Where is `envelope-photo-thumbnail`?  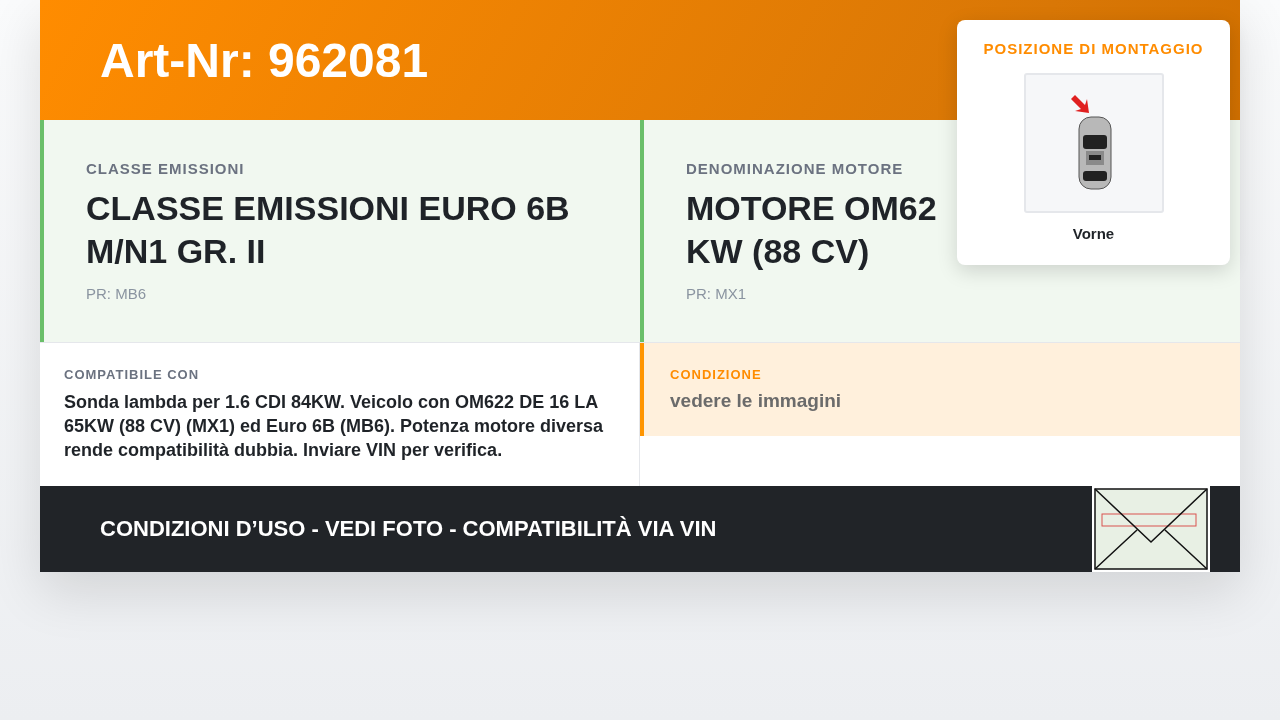
envelope-photo-thumbnail is located at coordinates (1151, 529).